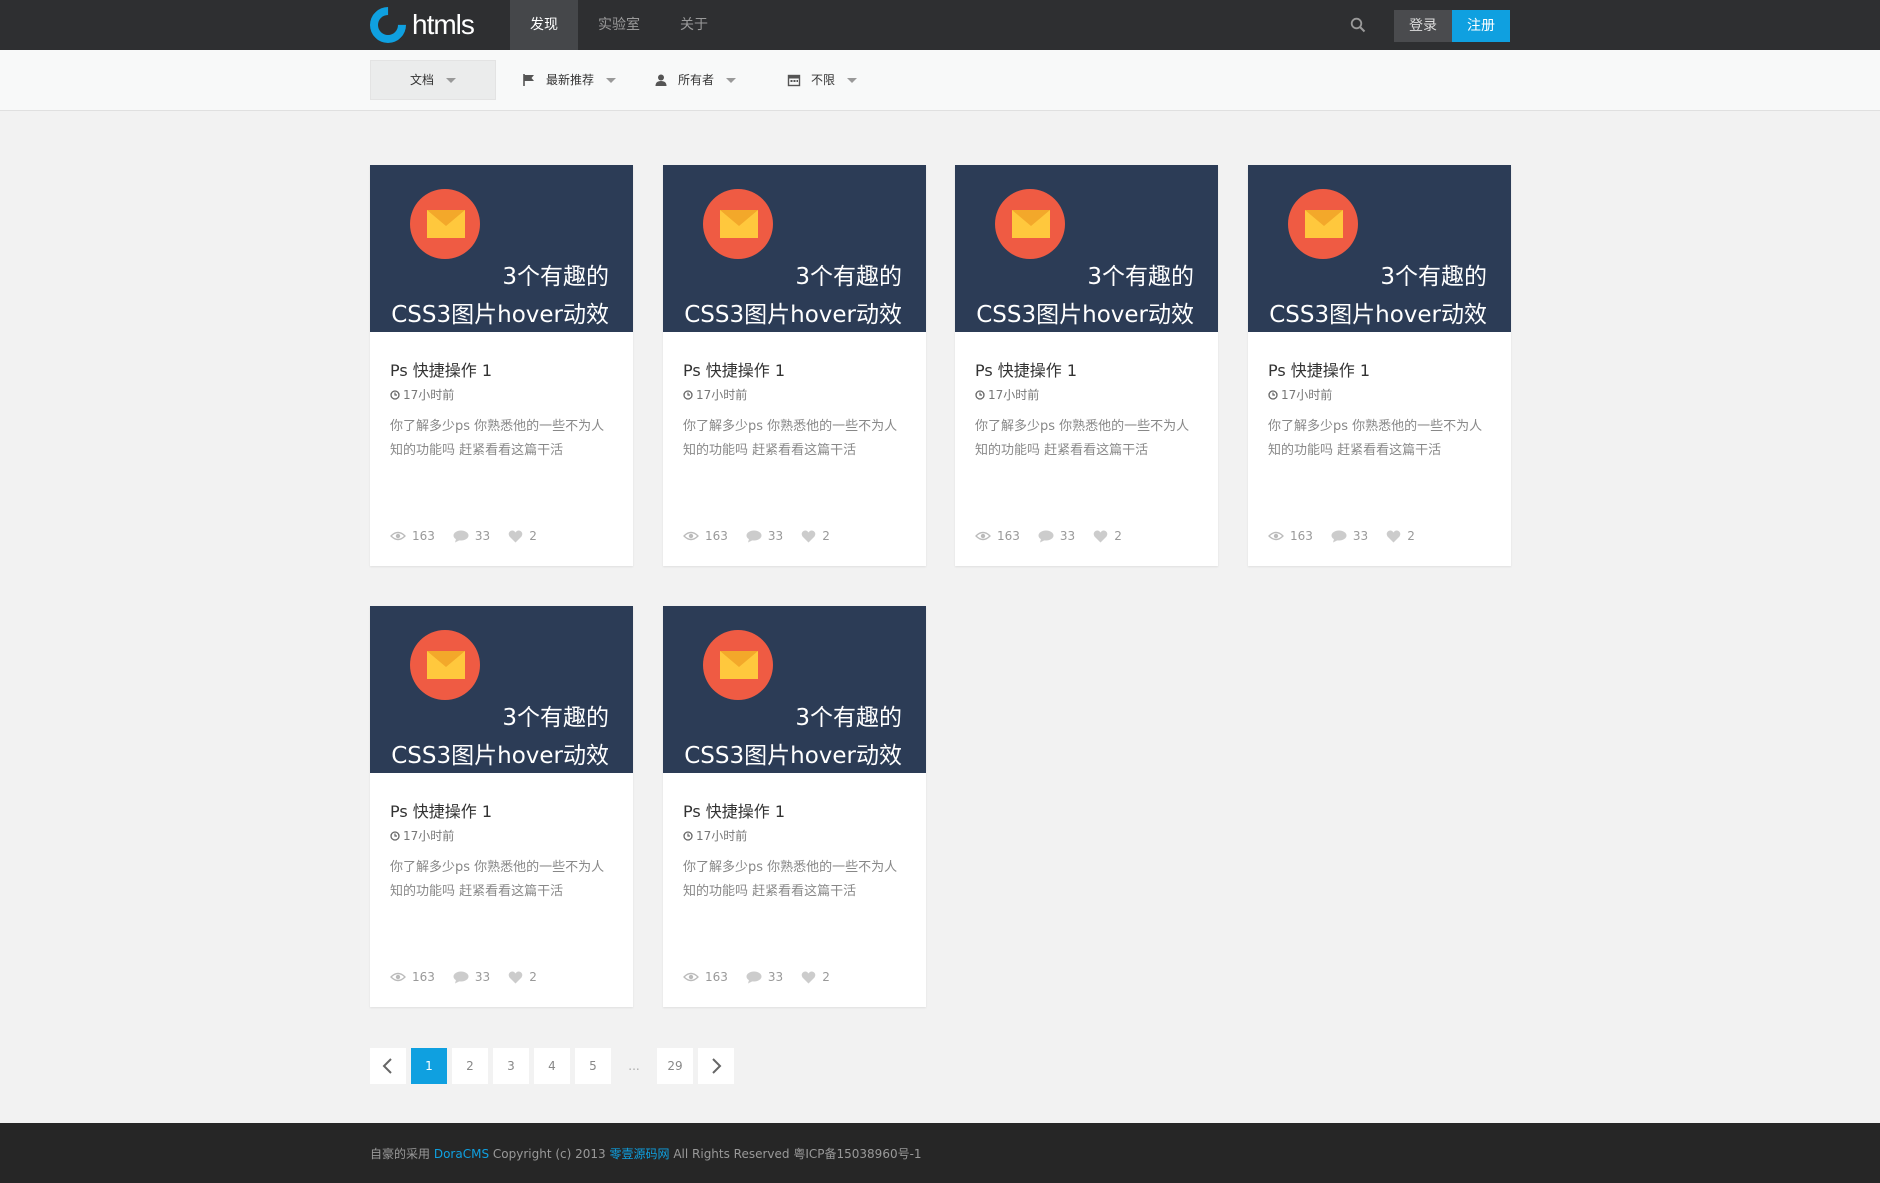  Describe the element at coordinates (461, 1154) in the screenshot. I see `footer-cms-link: DoraCMS` at that location.